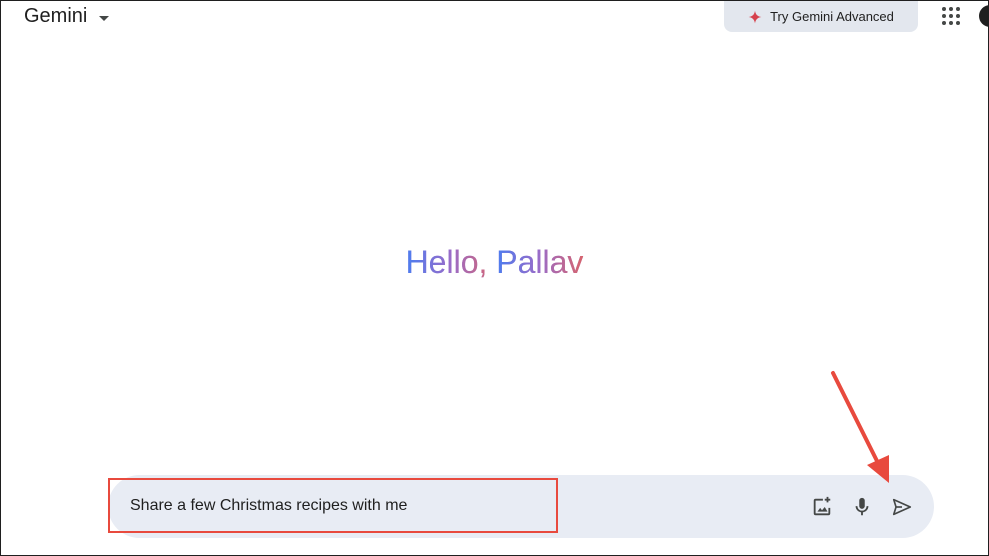  I want to click on microphone-icon, so click(862, 506).